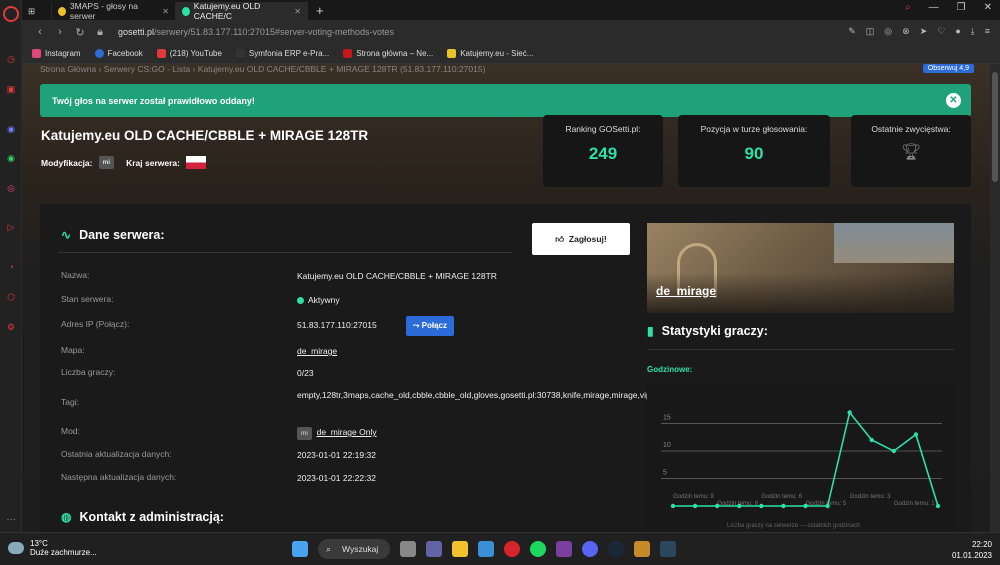 Image resolution: width=1000 pixels, height=565 pixels. What do you see at coordinates (195, 162) in the screenshot?
I see `poland-flag-icon` at bounding box center [195, 162].